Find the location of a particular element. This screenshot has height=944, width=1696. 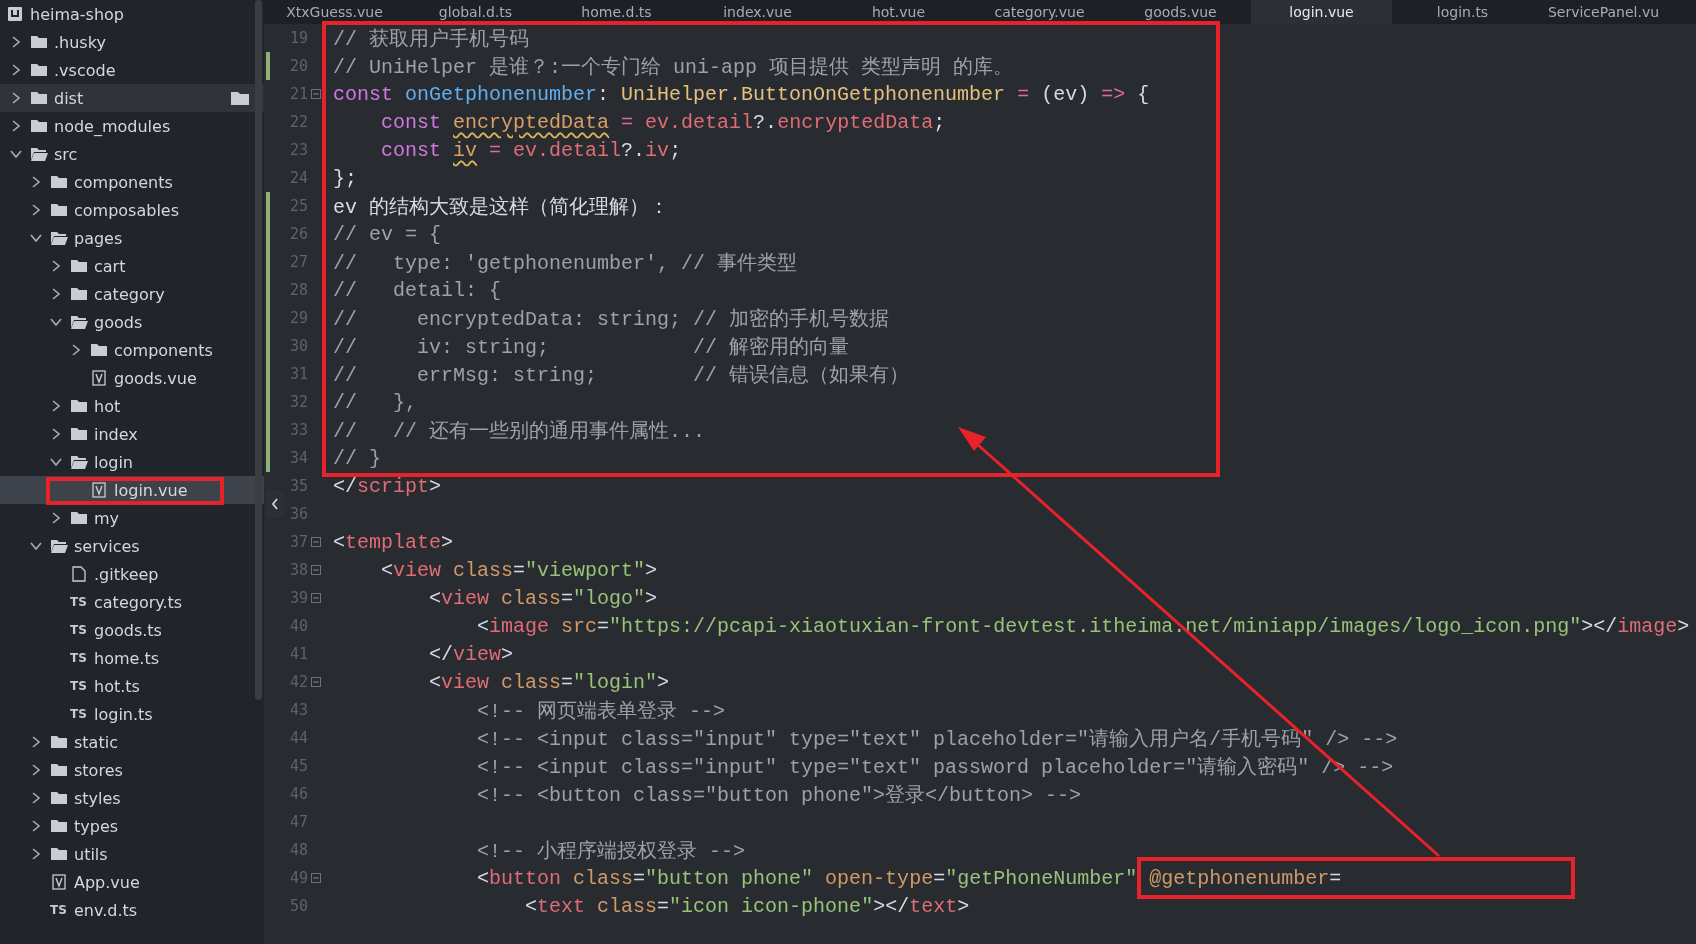

tree-item: TS login.ts is located at coordinates (132, 714).